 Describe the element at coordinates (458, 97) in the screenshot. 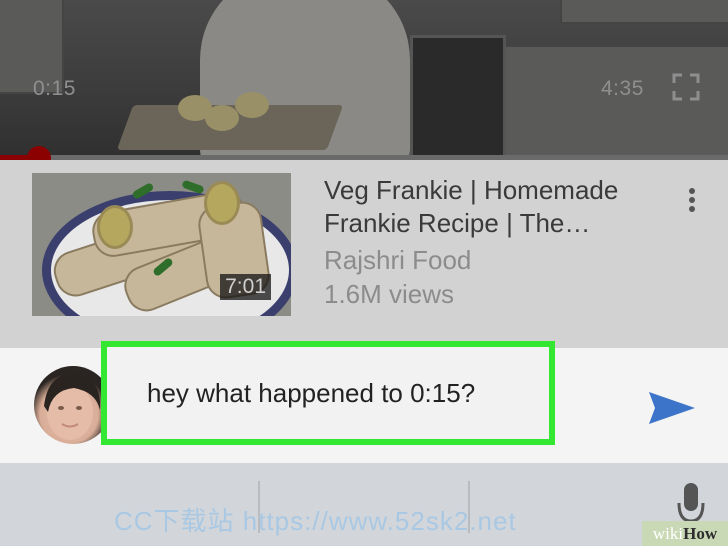

I see `kitchen-stove` at that location.